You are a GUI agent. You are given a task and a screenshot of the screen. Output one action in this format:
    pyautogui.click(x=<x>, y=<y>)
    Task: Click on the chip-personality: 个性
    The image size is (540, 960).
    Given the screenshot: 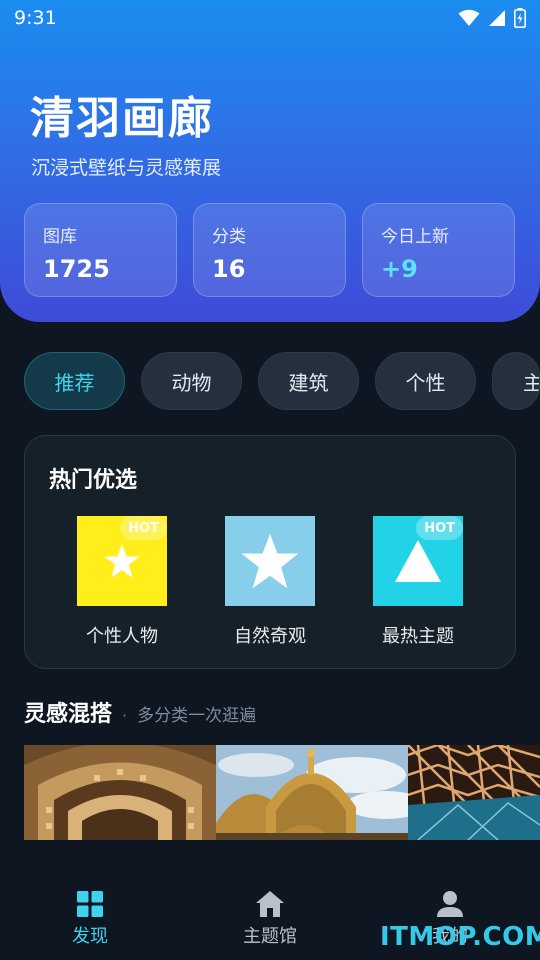 What is the action you would take?
    pyautogui.click(x=425, y=381)
    